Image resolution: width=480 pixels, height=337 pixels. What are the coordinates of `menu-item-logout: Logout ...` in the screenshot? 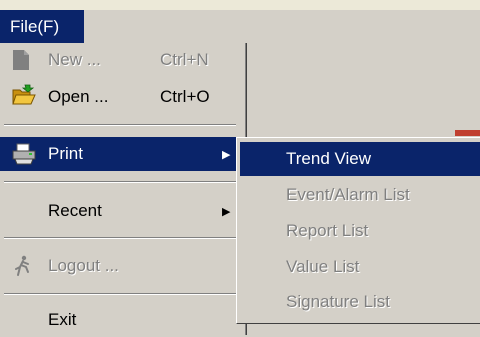 It's located at (119, 266).